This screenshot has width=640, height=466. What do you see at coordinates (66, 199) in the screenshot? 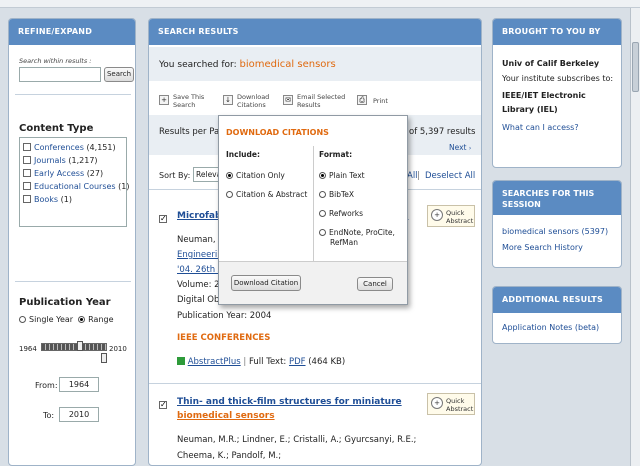
I see `content-type-count: (1)` at bounding box center [66, 199].